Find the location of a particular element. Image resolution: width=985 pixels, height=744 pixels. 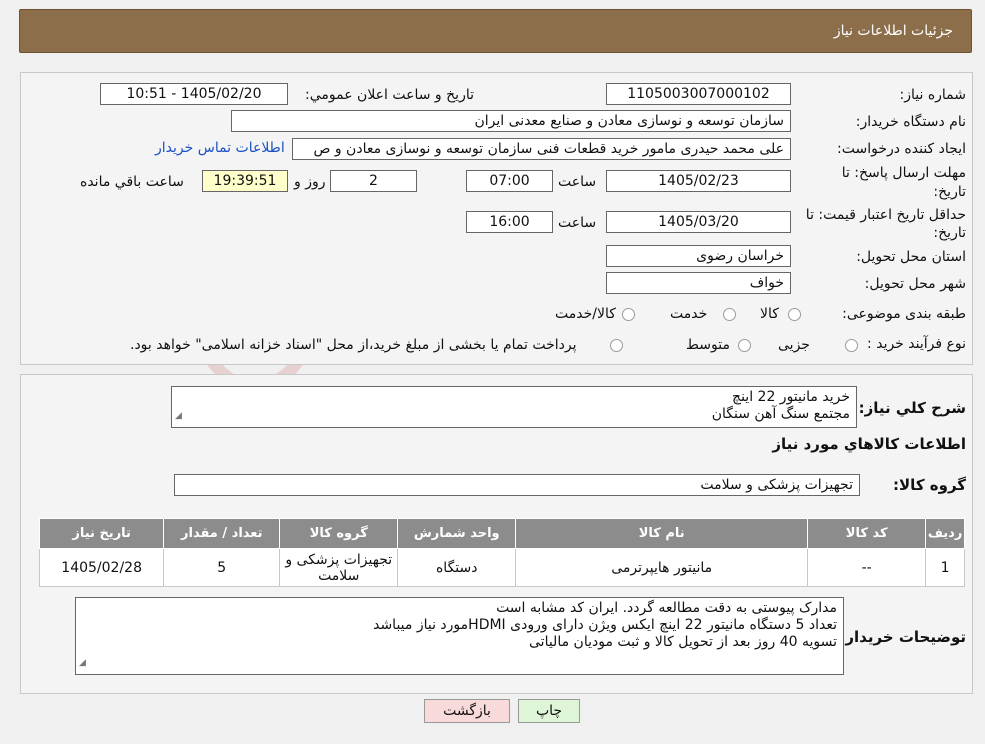

goods-group-label: گروه کالا: is located at coordinates (929, 485).